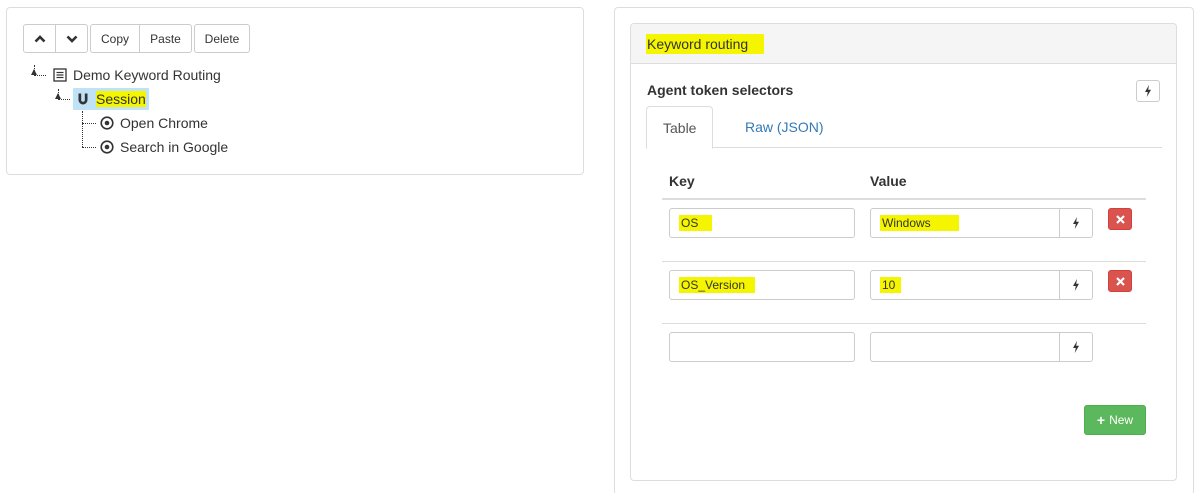 Image resolution: width=1204 pixels, height=493 pixels. What do you see at coordinates (174, 147) in the screenshot?
I see `tree-node-label: Search in Google` at bounding box center [174, 147].